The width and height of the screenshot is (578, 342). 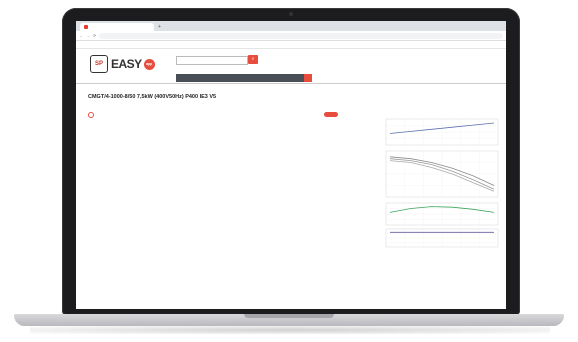 I want to click on forward-icon: →, so click(x=88, y=35).